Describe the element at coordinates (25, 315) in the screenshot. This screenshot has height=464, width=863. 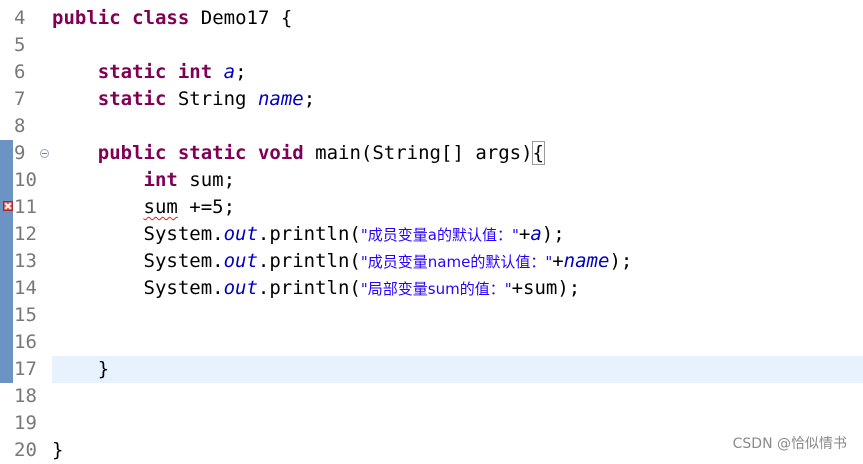
I see `line-number: 15` at that location.